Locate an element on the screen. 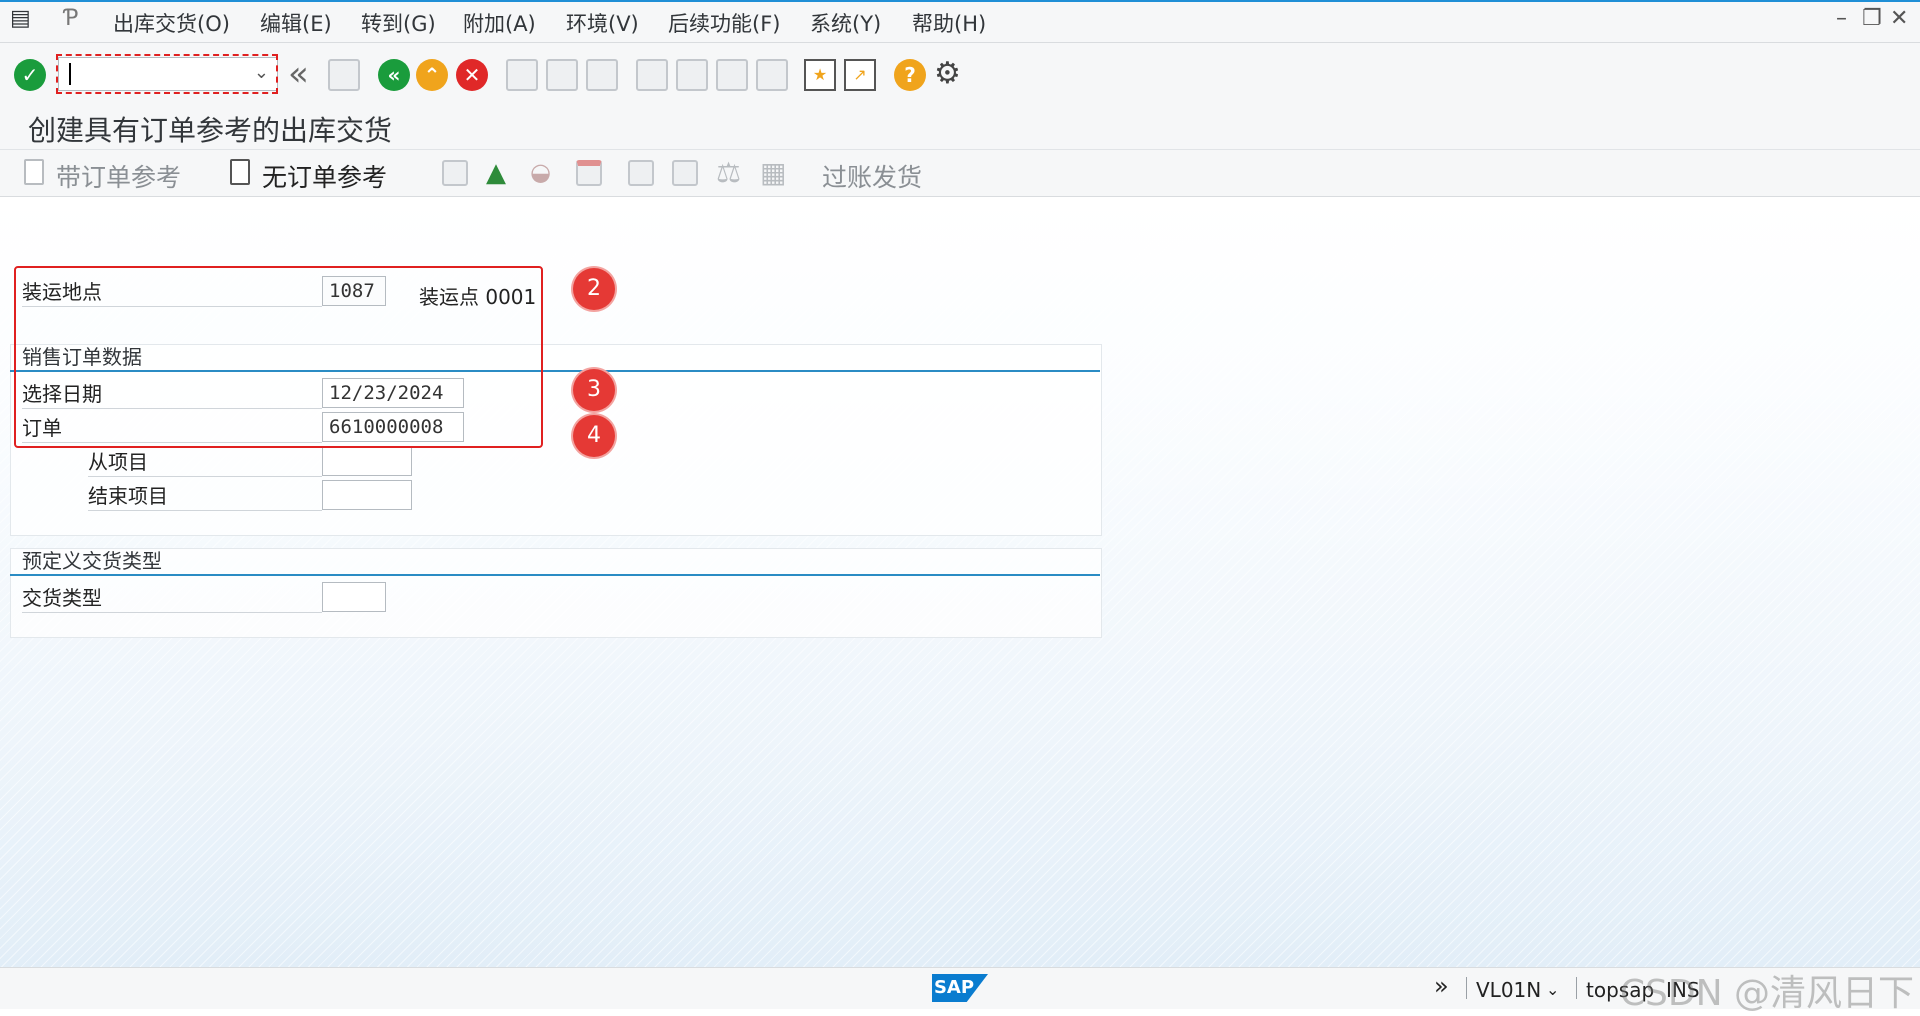 This screenshot has height=1016, width=1920. menu-icon: ▤ is located at coordinates (20, 18).